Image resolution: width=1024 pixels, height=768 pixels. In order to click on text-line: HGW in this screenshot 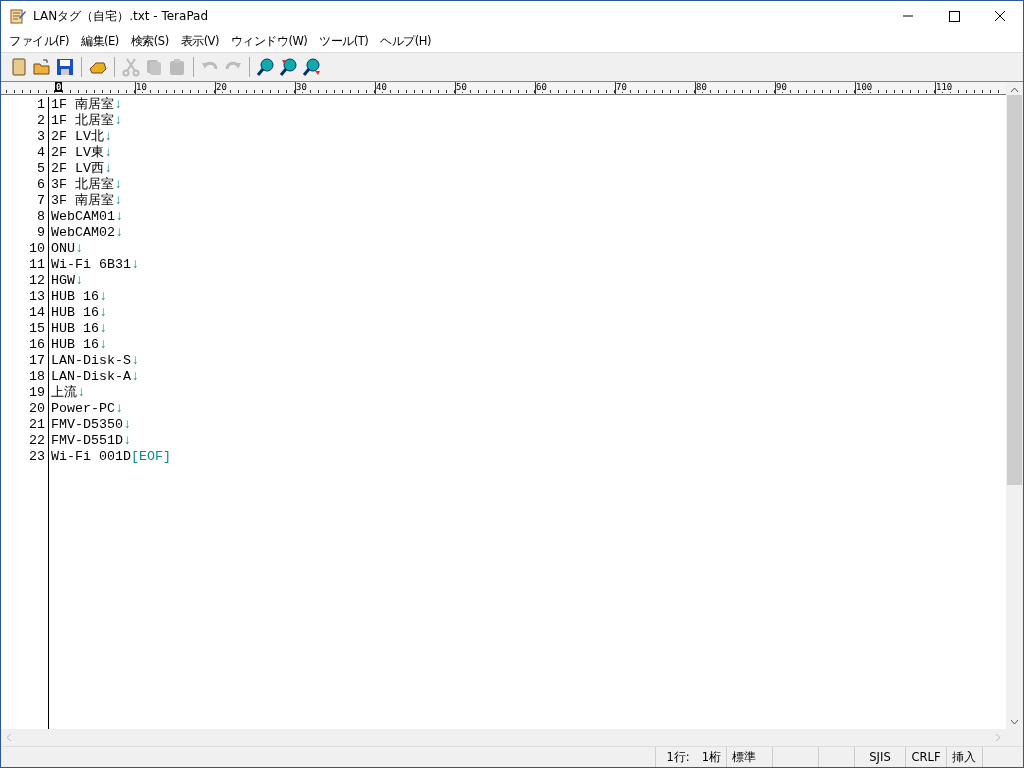, I will do `click(63, 280)`.